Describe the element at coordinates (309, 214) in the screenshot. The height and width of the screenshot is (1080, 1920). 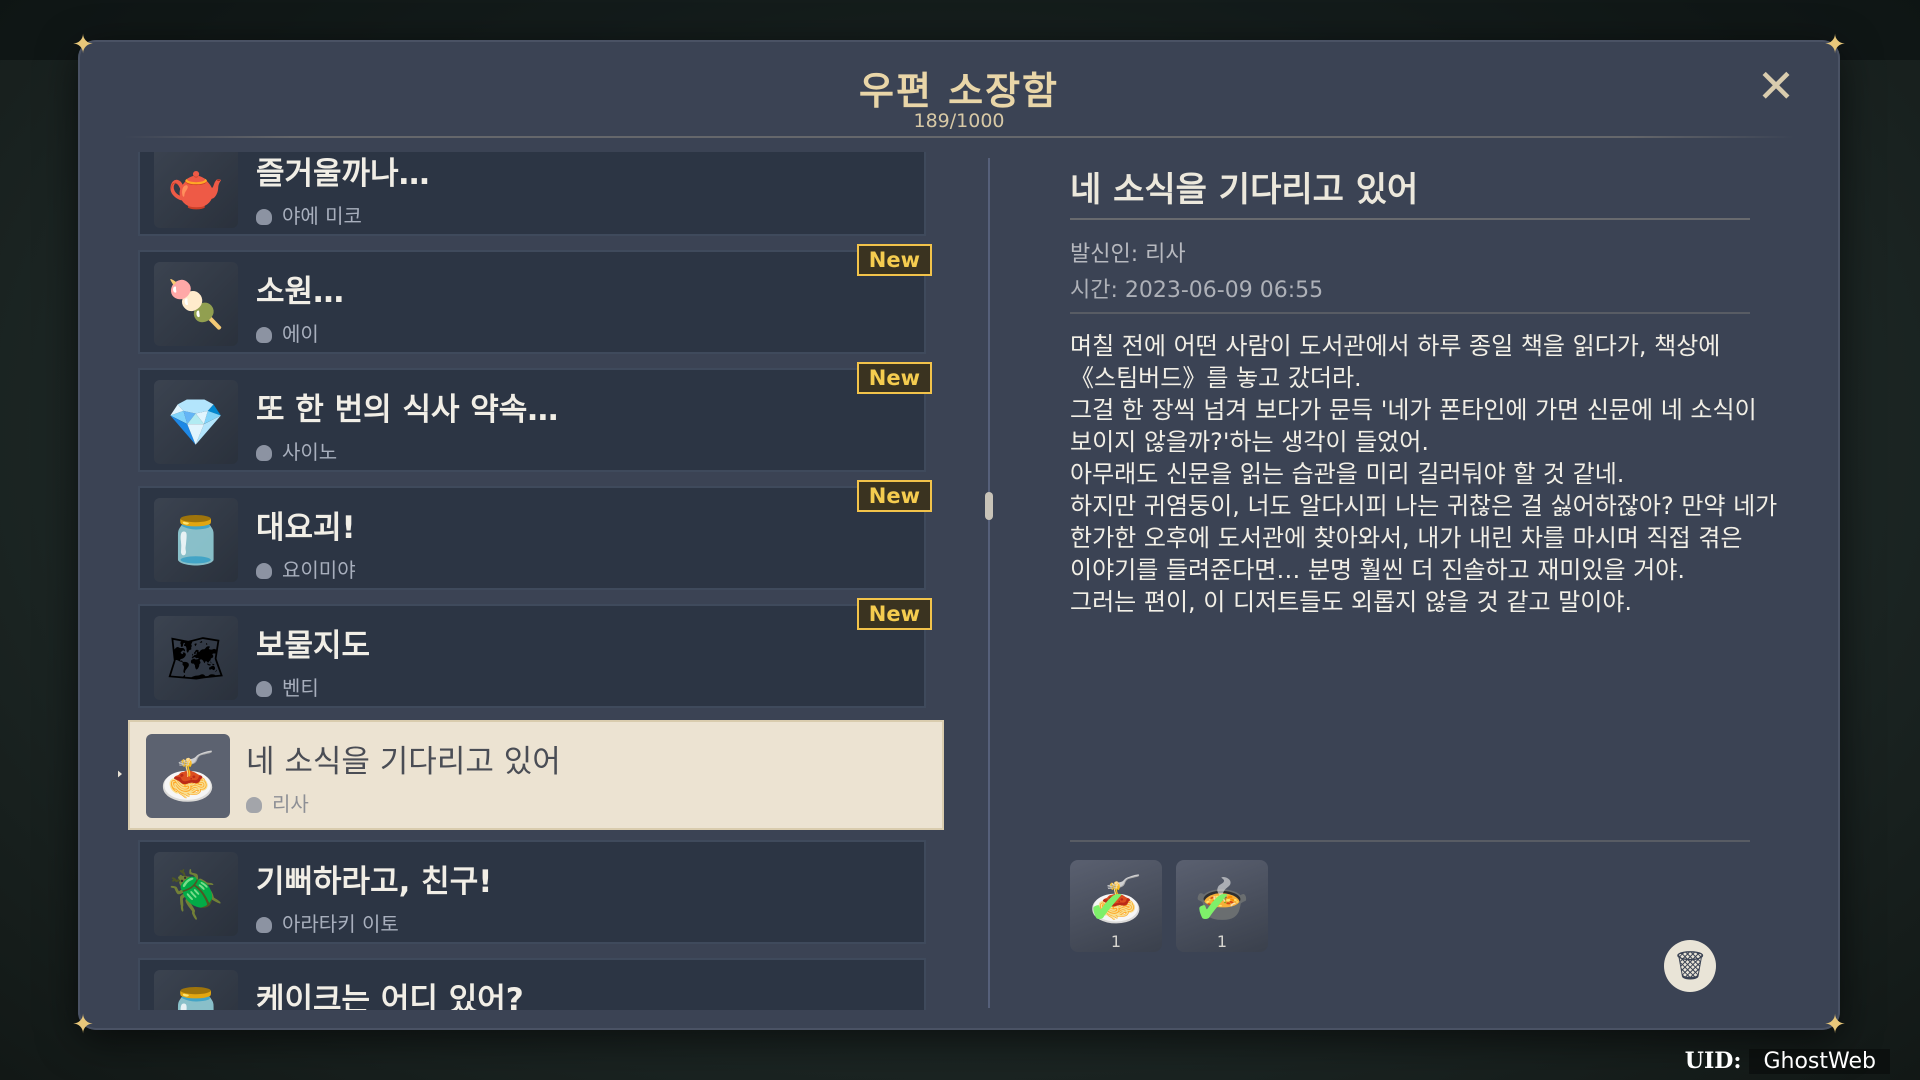
I see `mail-sender: 야에 미코` at that location.